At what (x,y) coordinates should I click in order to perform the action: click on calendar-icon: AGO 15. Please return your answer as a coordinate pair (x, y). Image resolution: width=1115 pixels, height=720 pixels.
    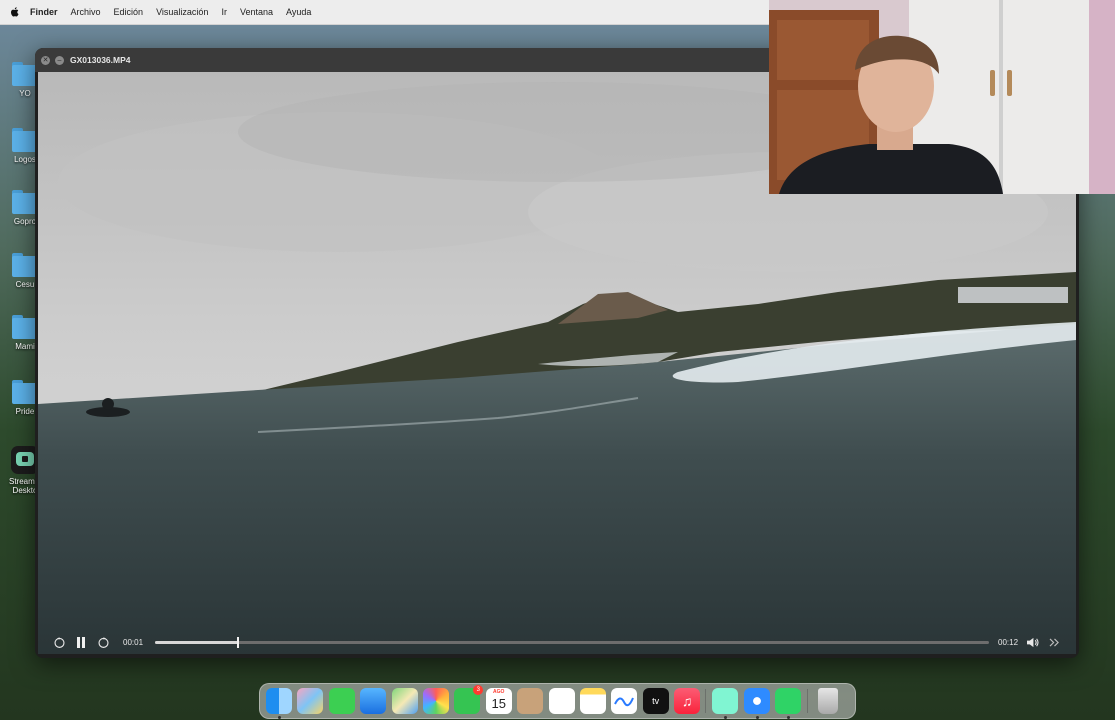
    Looking at the image, I should click on (498, 701).